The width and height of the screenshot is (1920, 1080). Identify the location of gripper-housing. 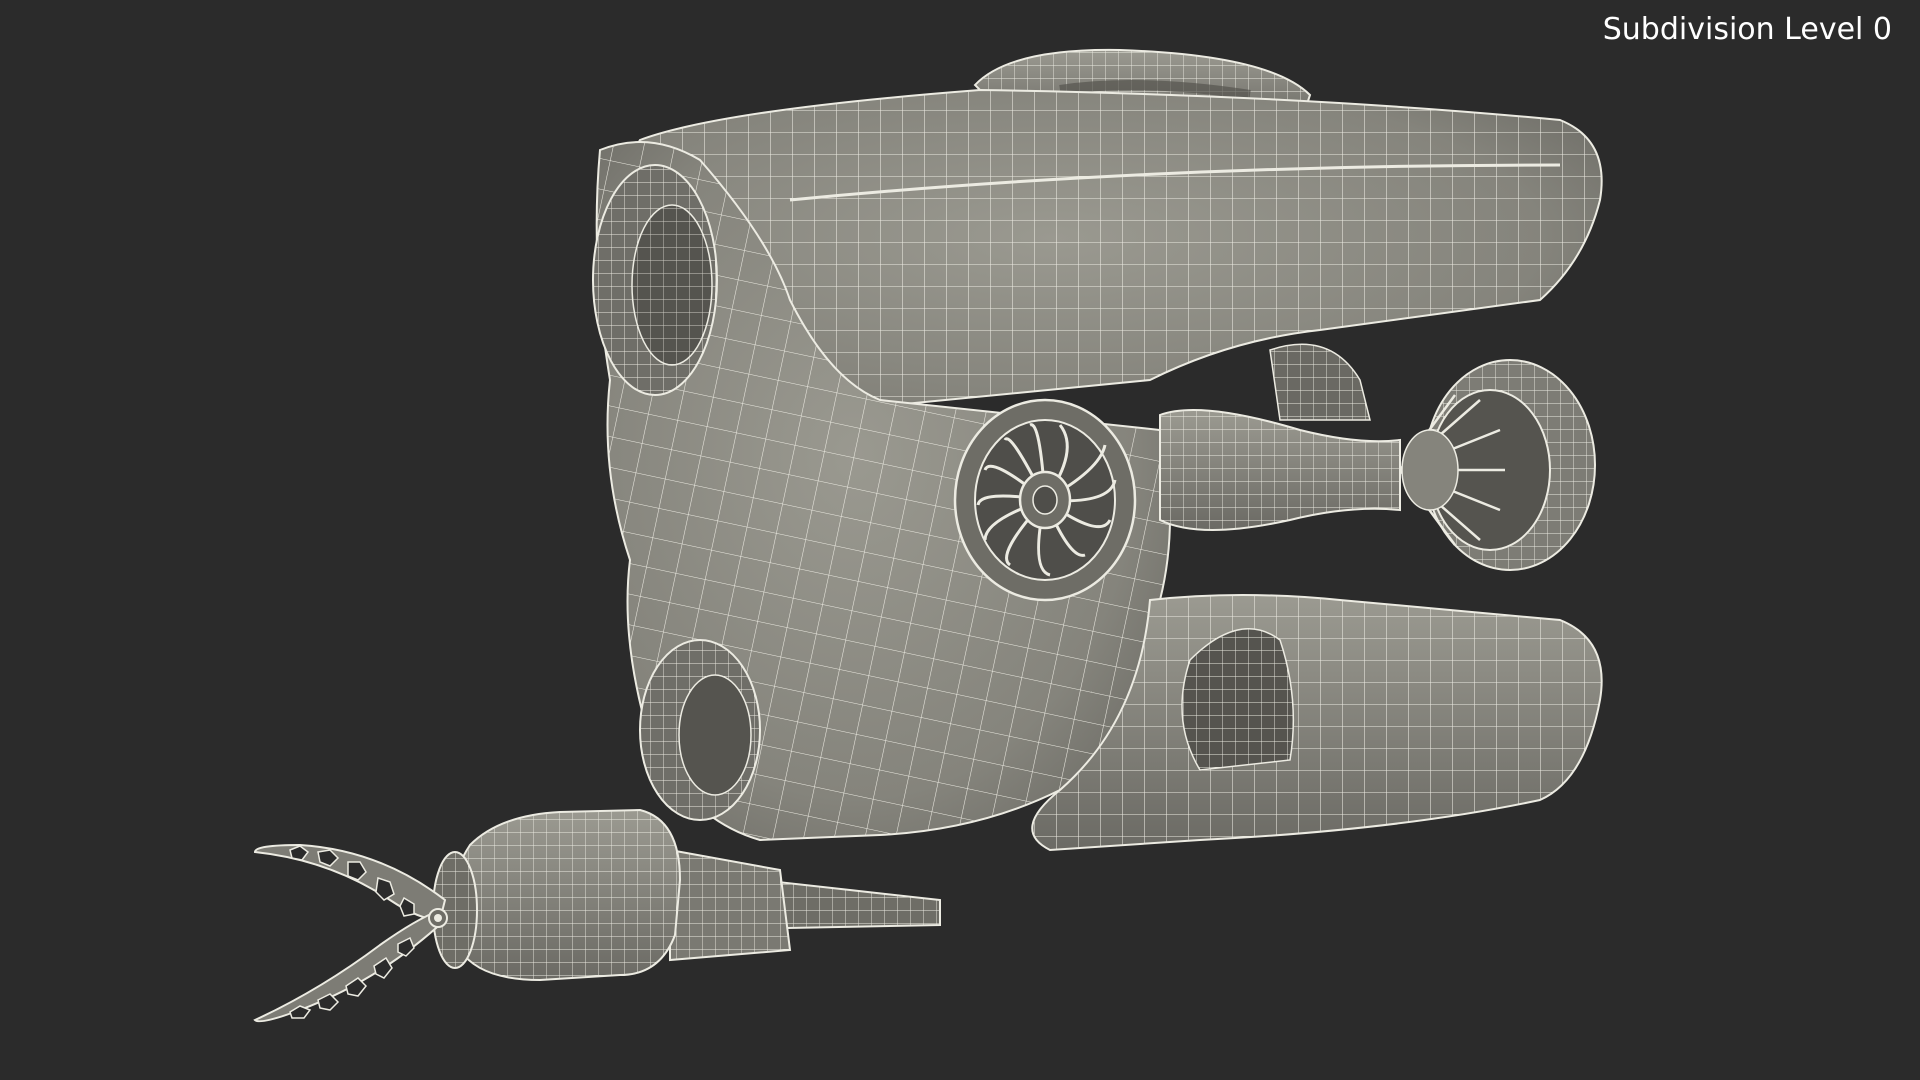
(557, 895).